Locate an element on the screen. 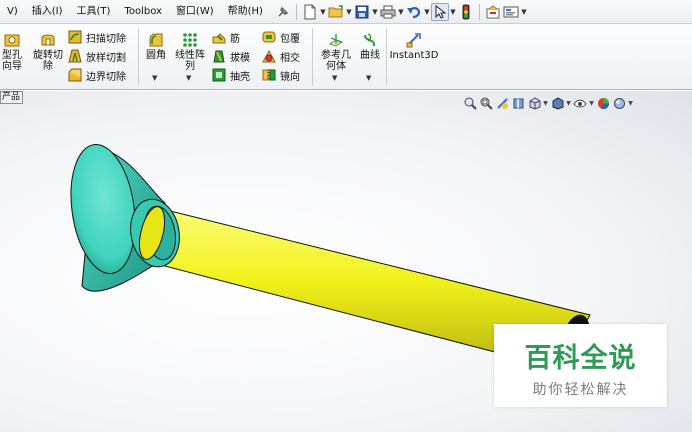  rib-icon is located at coordinates (219, 38).